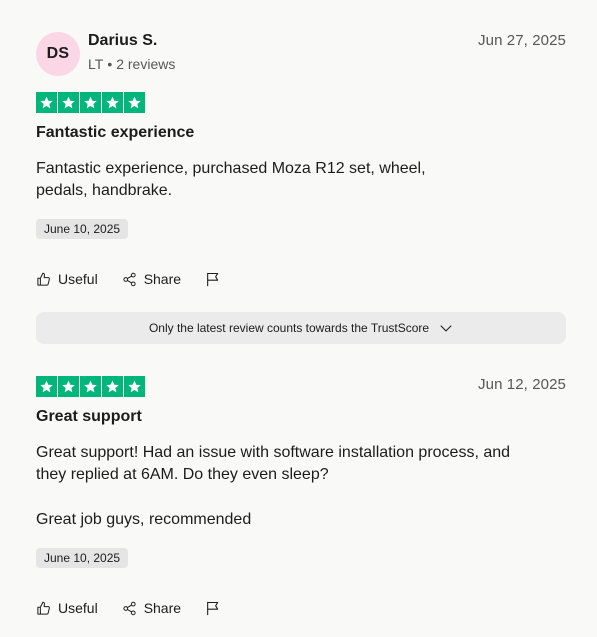  I want to click on review-body-extra: Great job guys, recommended, so click(144, 519).